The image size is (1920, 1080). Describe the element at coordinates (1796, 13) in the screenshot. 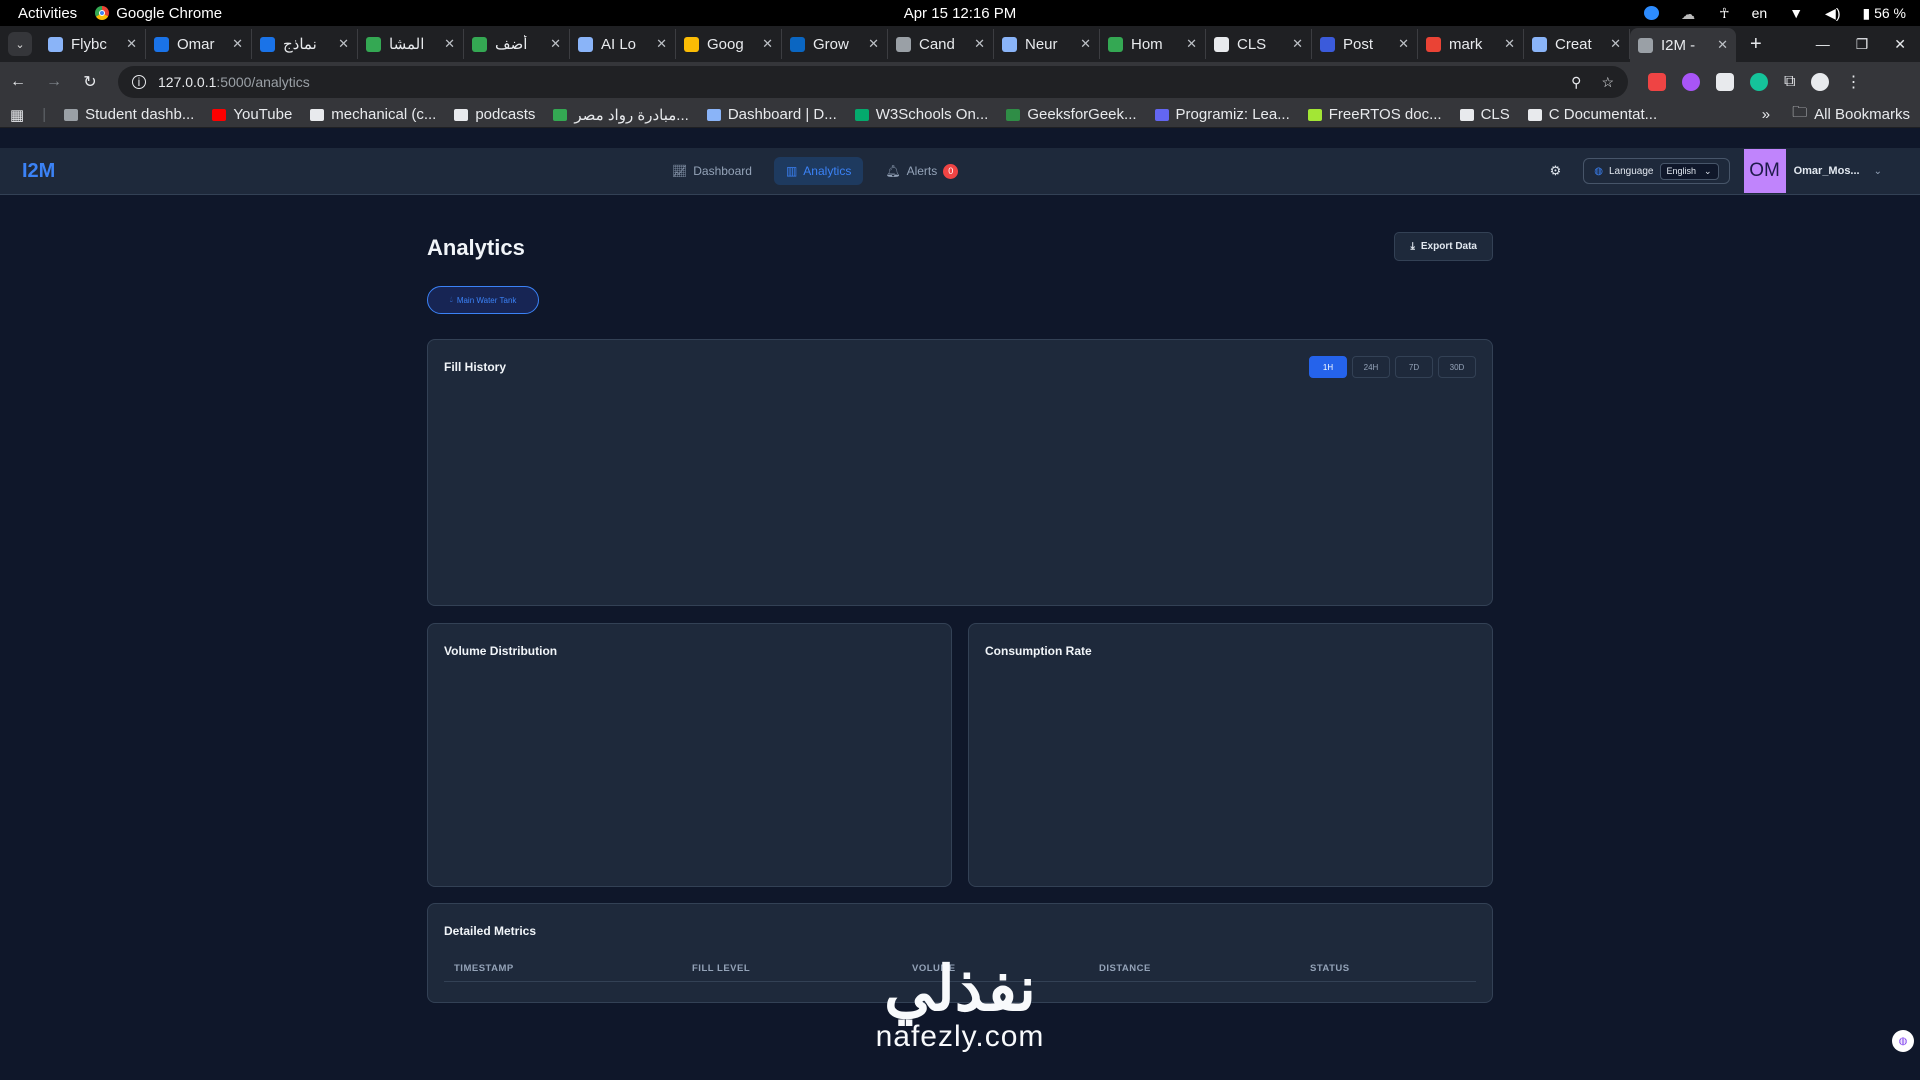

I see `wifi-icon: ▼` at that location.